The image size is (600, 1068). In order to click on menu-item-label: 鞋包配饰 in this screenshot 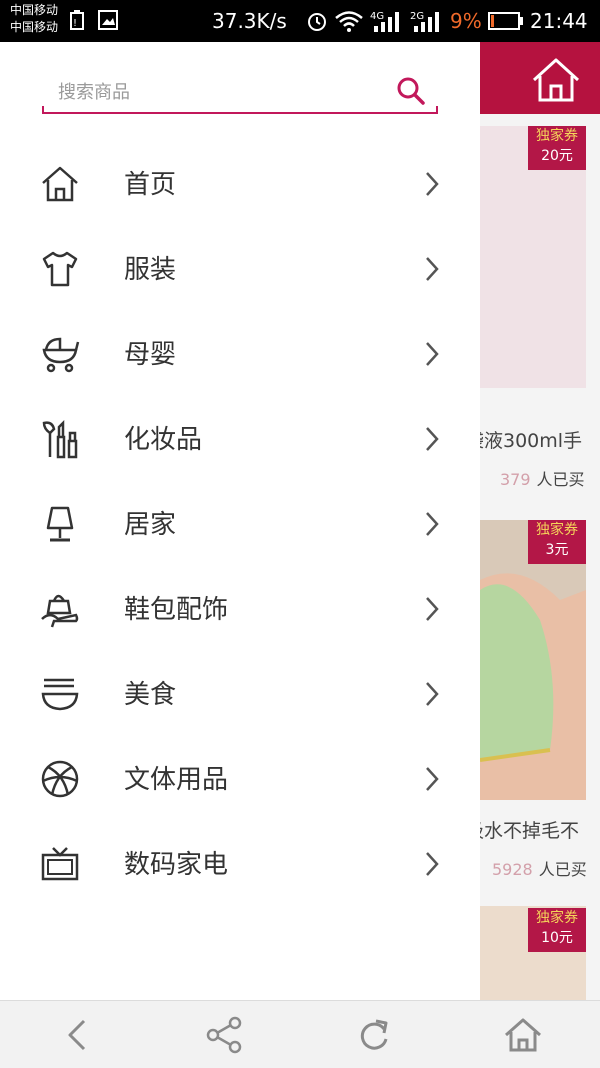, I will do `click(176, 610)`.